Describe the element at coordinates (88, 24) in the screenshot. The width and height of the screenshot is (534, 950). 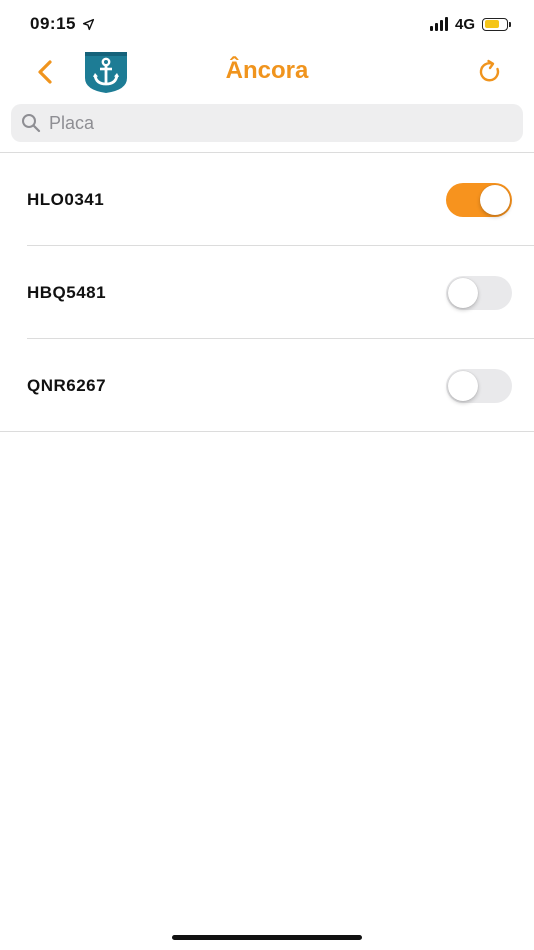
I see `location-arrow-icon` at that location.